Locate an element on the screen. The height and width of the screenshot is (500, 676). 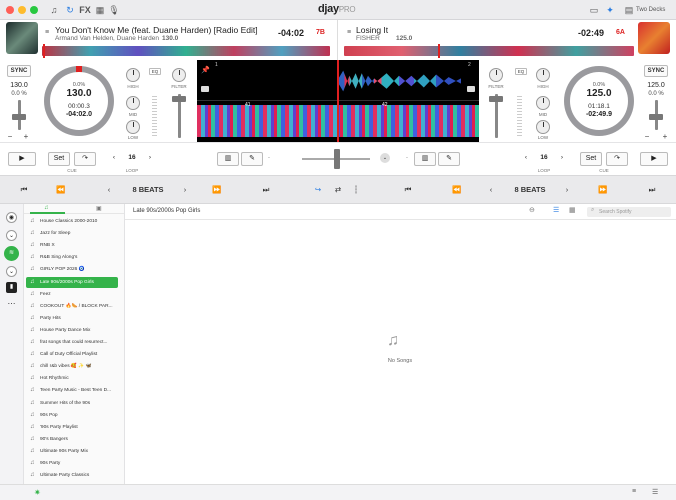
queue-icon: ≡ is located at coordinates (634, 491).